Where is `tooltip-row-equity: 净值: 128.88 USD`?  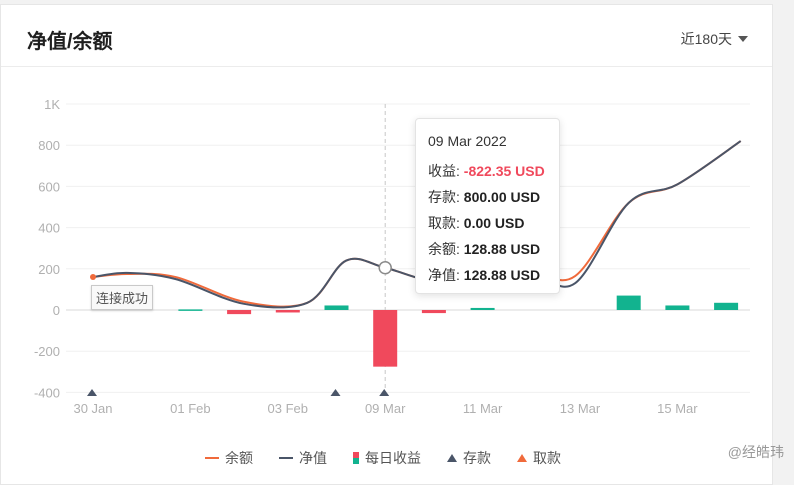 tooltip-row-equity: 净值: 128.88 USD is located at coordinates (487, 275).